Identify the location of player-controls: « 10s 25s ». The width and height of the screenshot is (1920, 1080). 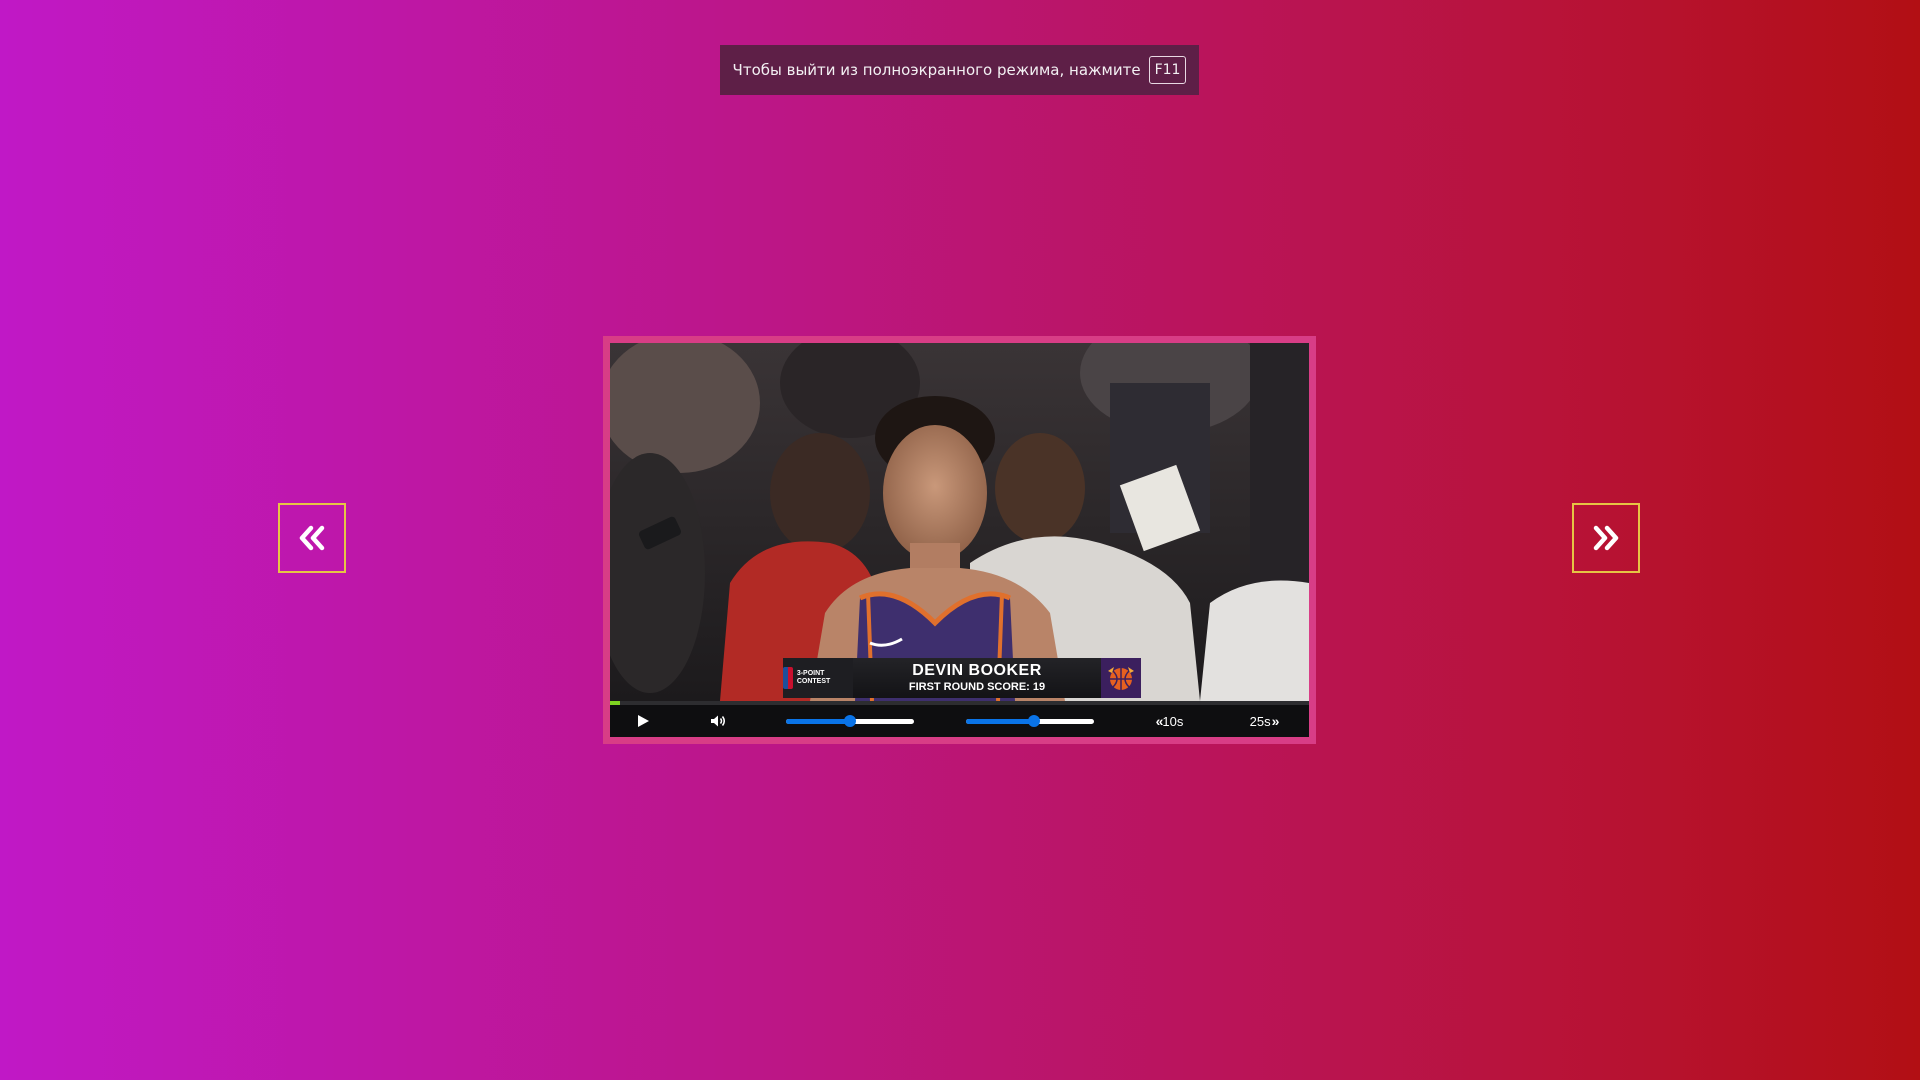
(959, 721).